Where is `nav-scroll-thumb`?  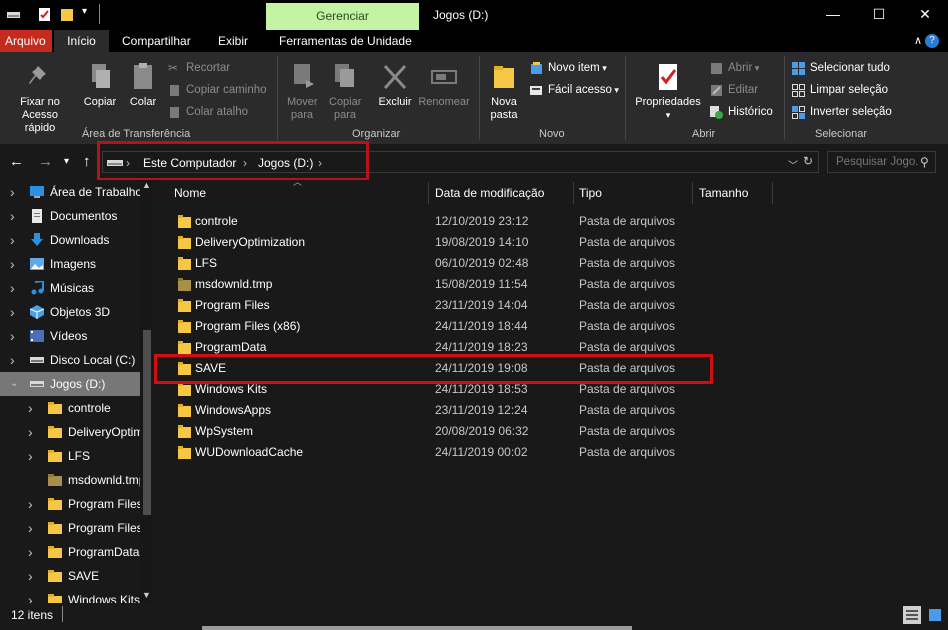
nav-scroll-thumb is located at coordinates (147, 422).